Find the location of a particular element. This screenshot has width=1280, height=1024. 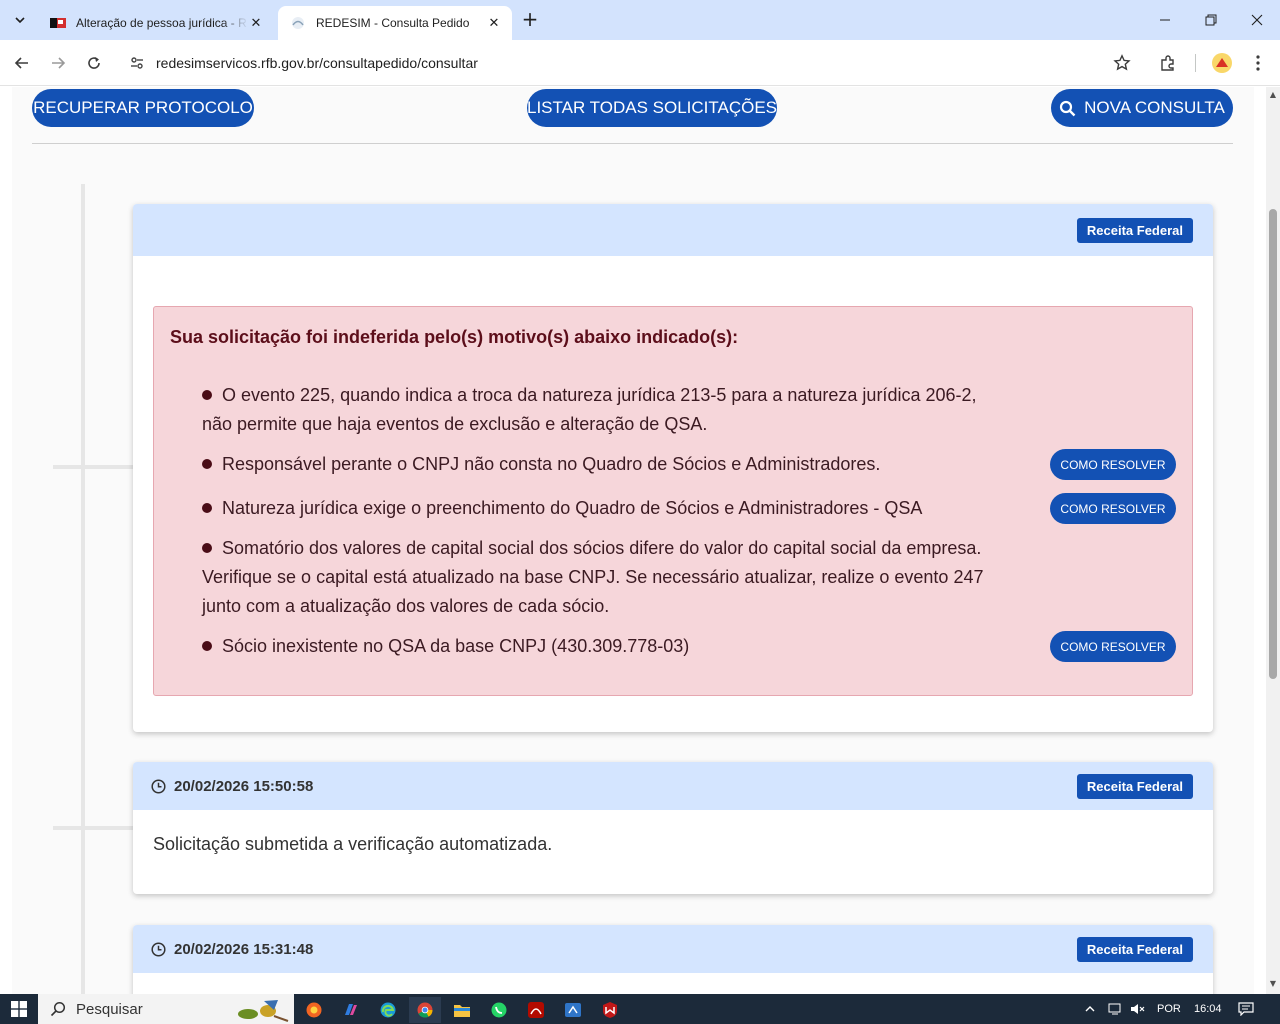

taskbar-acrobat-icon is located at coordinates (536, 1010).